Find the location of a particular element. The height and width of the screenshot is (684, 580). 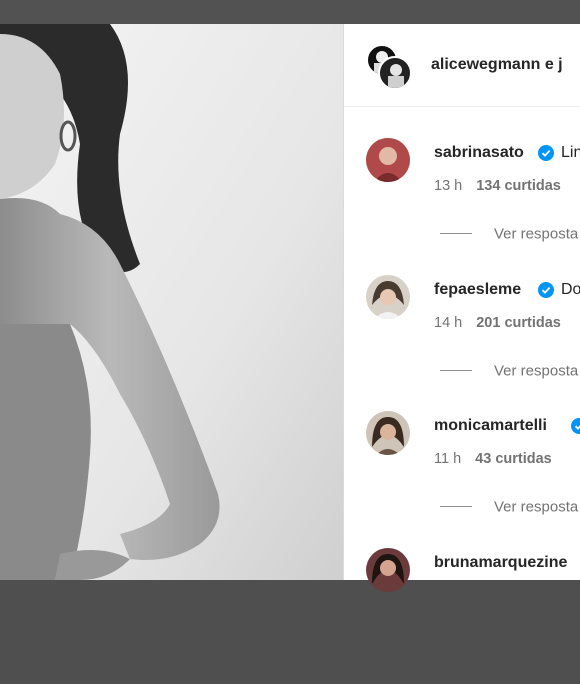

comment-likes: 201 curtidas is located at coordinates (518, 323).